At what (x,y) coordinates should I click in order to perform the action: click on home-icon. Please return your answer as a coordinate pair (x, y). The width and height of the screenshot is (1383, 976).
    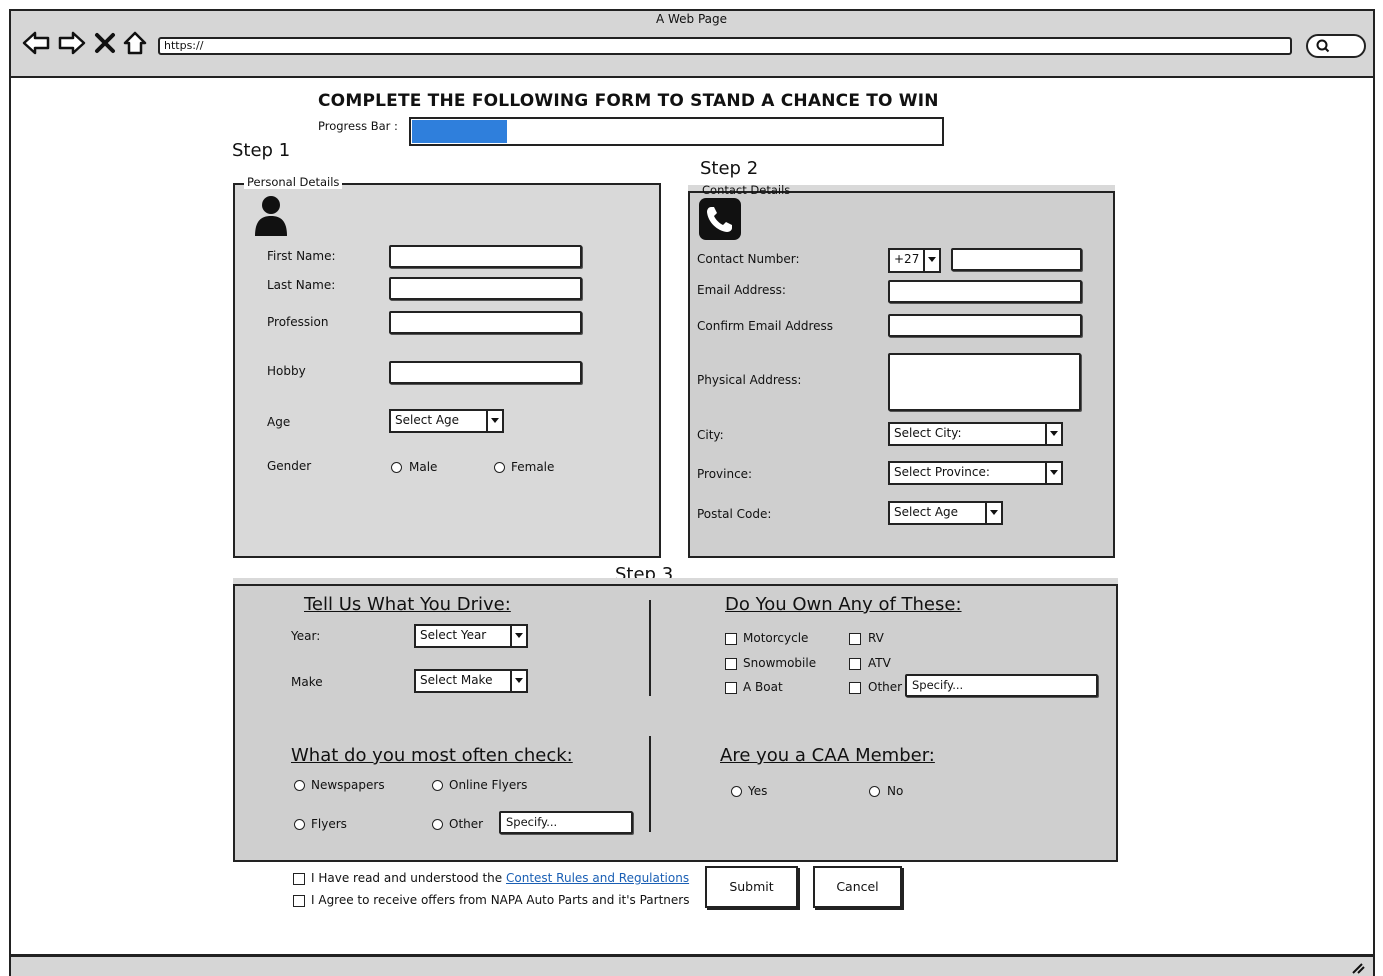
    Looking at the image, I should click on (135, 43).